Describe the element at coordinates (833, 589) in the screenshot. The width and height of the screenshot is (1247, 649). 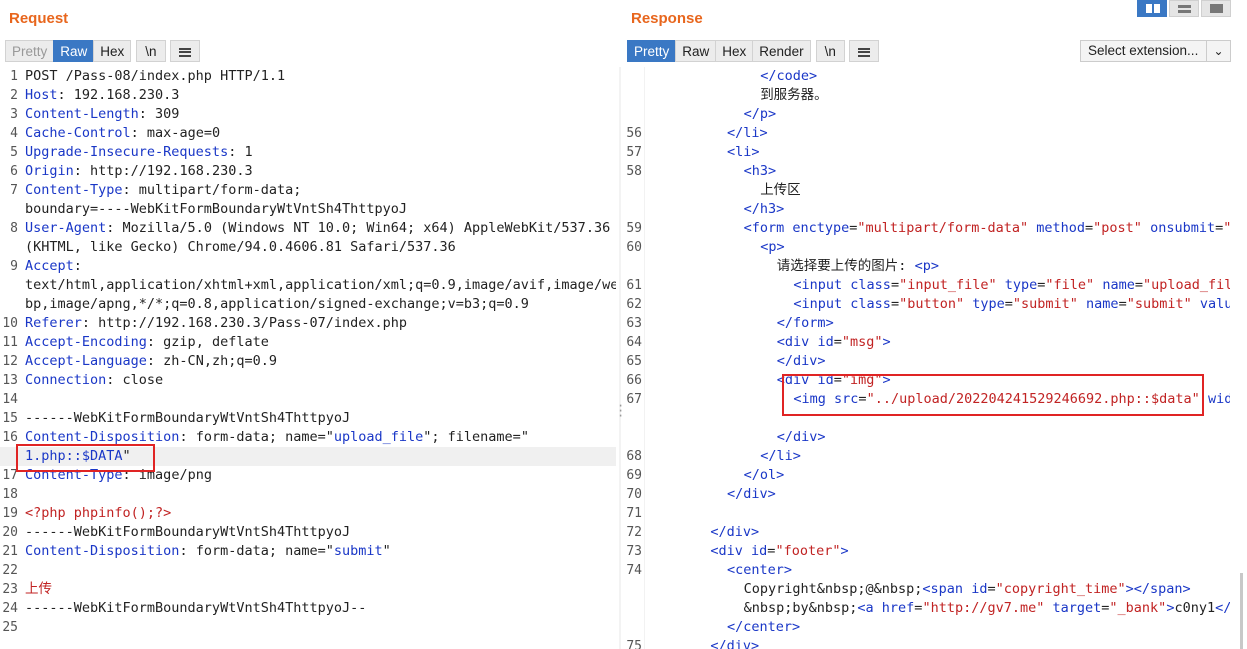
I see `code-token: Copyright&nbsp;@&nbsp;` at that location.